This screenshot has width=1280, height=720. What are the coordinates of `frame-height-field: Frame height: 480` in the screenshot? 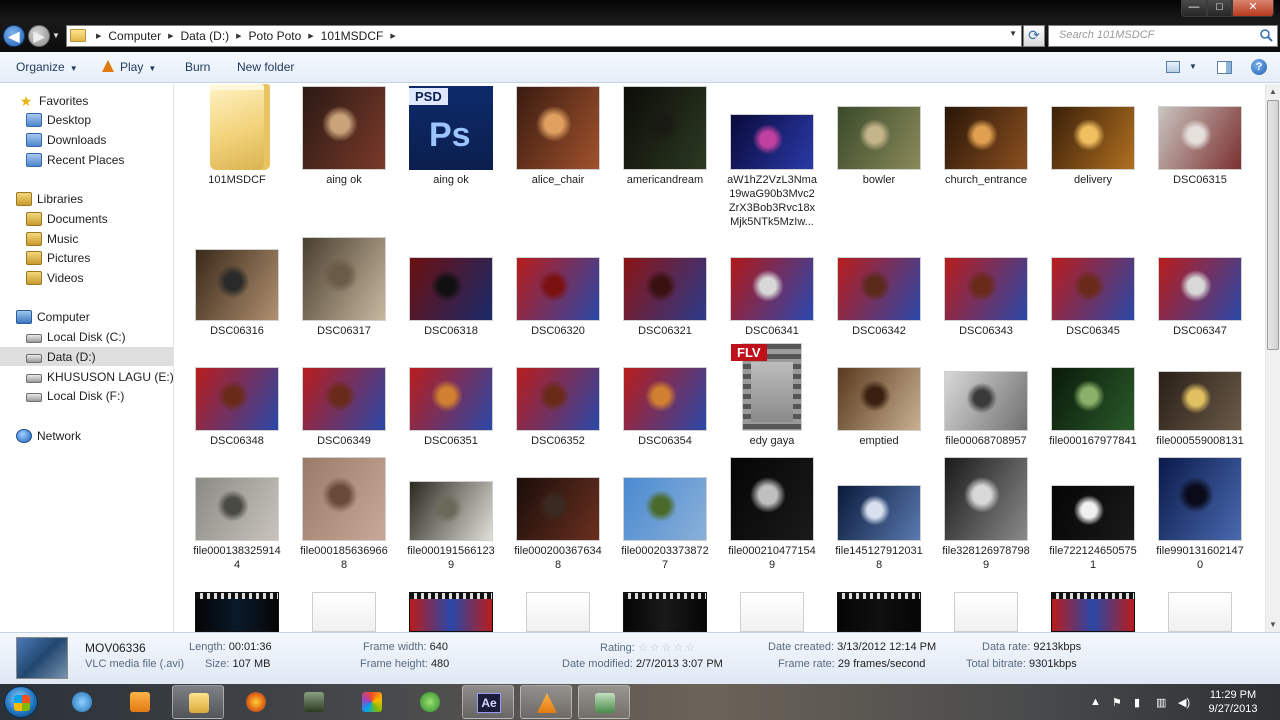 It's located at (404, 664).